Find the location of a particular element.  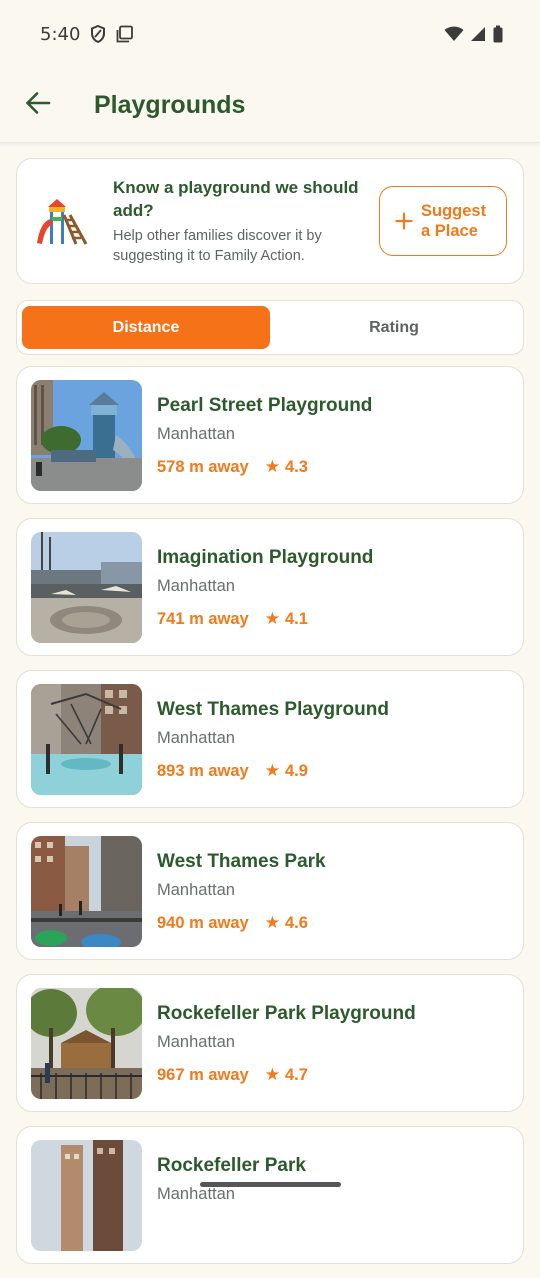

rating-value: 4.1 is located at coordinates (296, 618).